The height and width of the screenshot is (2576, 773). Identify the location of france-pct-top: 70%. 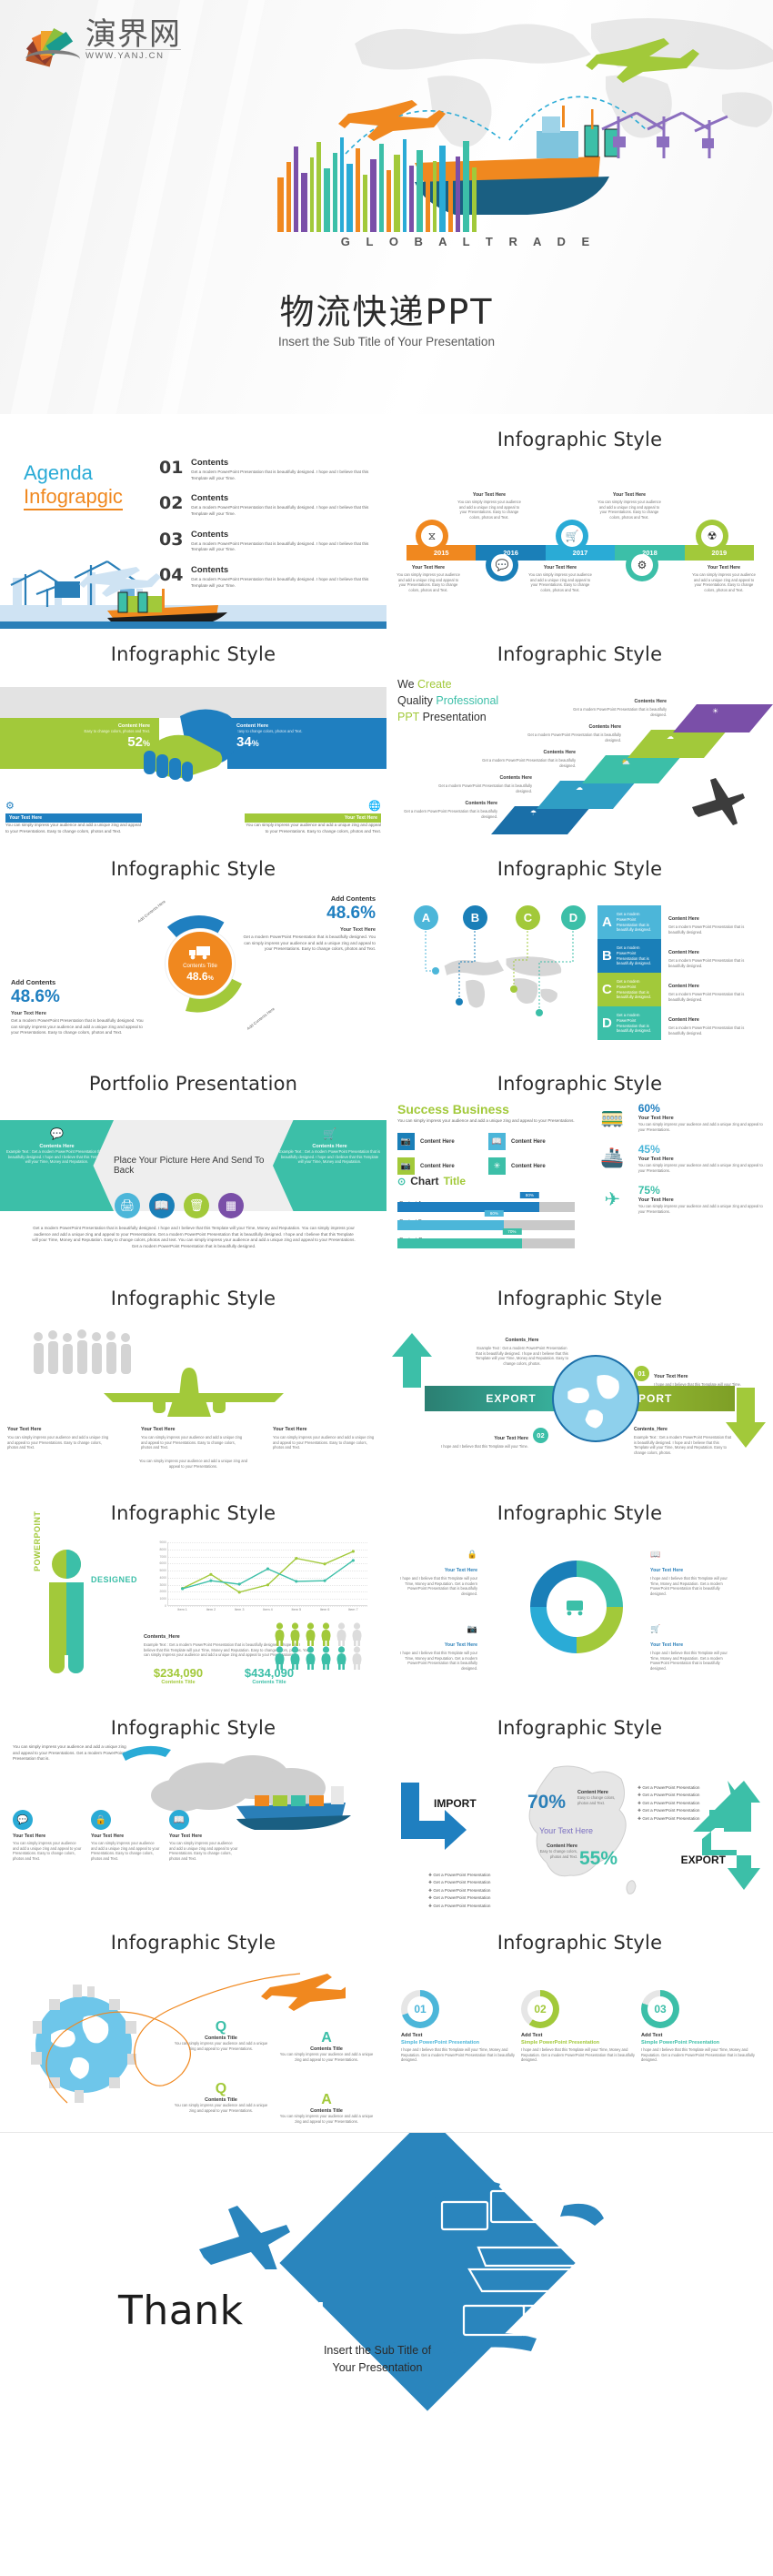
(547, 1802).